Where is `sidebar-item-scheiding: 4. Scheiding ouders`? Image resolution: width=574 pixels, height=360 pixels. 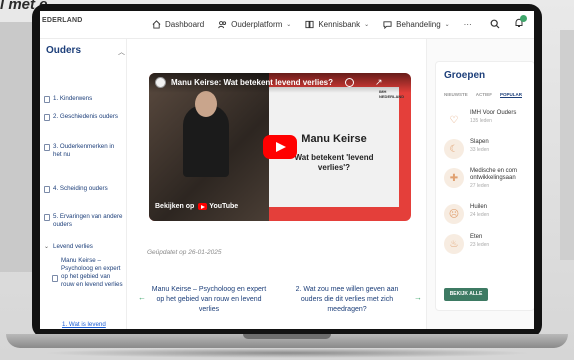
sidebar-item-scheiding: 4. Scheiding ouders is located at coordinates (84, 189).